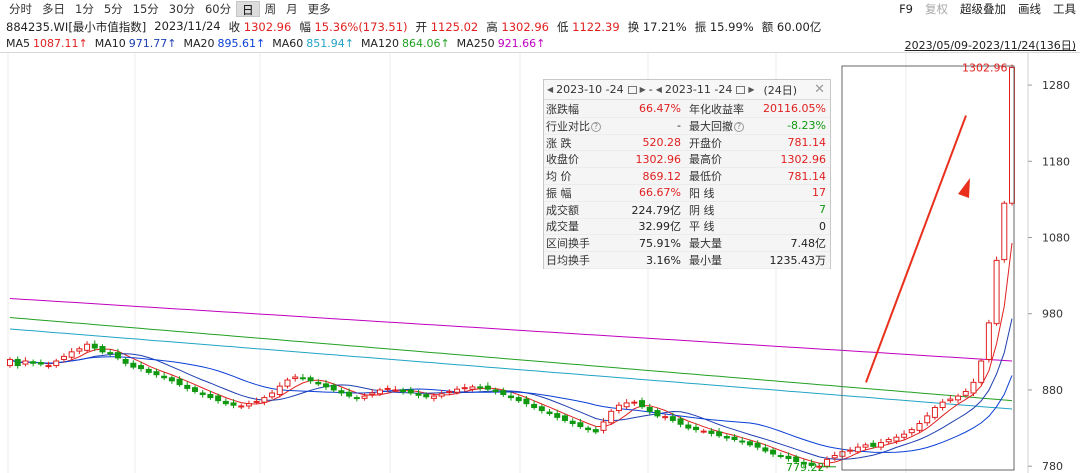 This screenshot has height=473, width=1080. I want to click on amount-field: 额 60.00亿, so click(792, 26).